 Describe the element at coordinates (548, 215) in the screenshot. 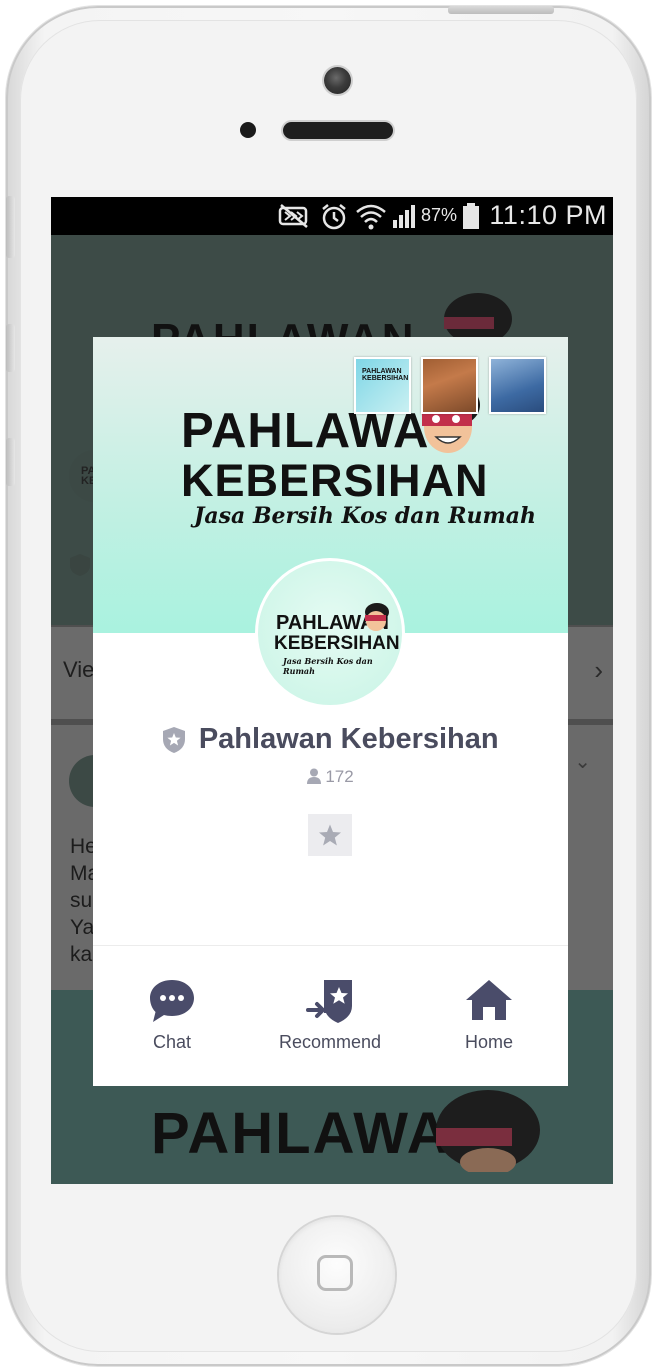

I see `clock: 11:10 PM` at that location.